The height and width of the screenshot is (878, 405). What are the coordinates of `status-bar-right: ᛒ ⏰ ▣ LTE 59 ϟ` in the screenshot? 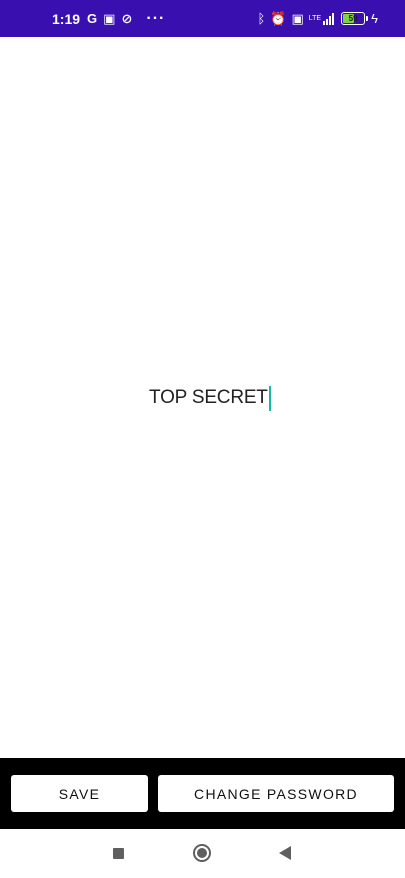 It's located at (320, 19).